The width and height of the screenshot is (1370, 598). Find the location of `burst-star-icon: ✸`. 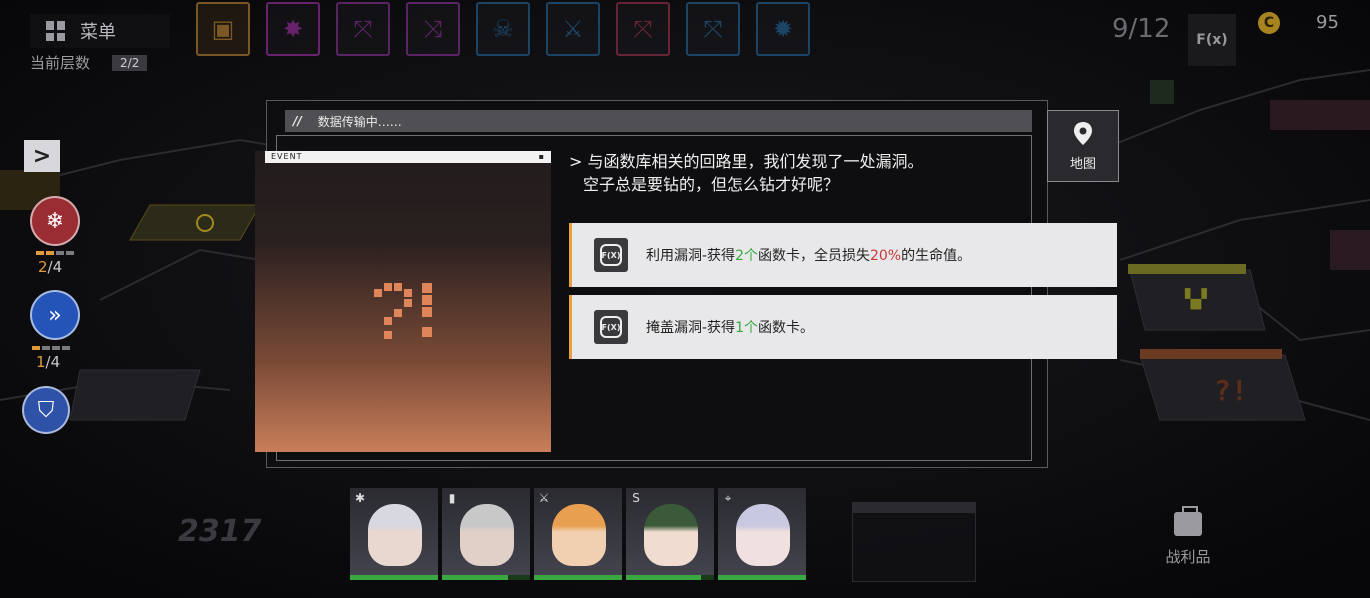

burst-star-icon: ✸ is located at coordinates (293, 29).